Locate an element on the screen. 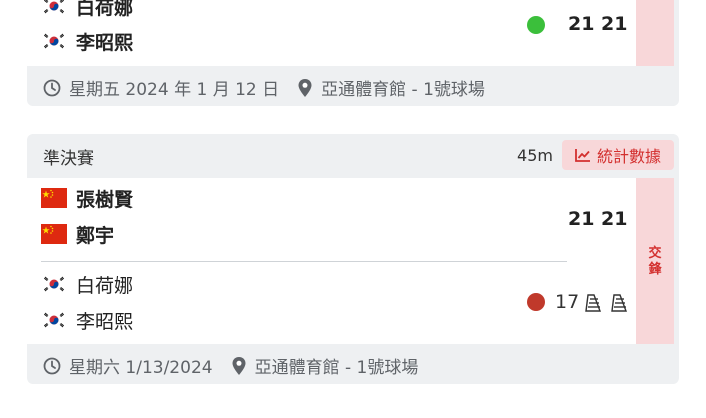 The width and height of the screenshot is (706, 418). team-b-player-2: 李昭熙 is located at coordinates (87, 320).